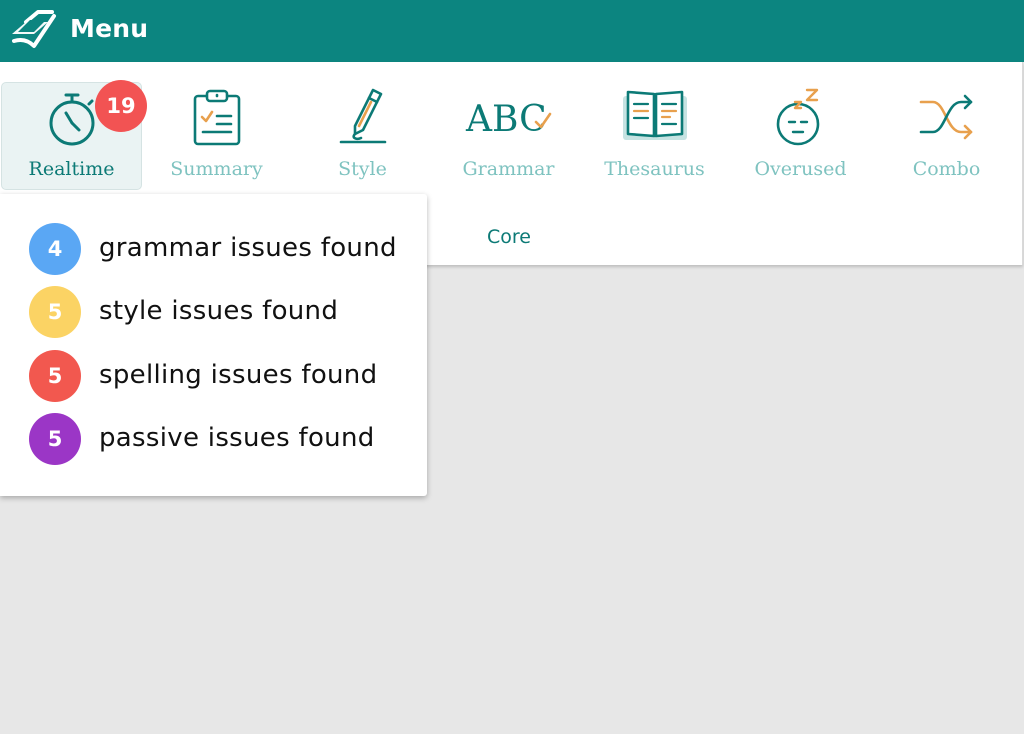 Image resolution: width=1024 pixels, height=734 pixels. I want to click on issue-row-grammar: 4 grammar issues found, so click(224, 249).